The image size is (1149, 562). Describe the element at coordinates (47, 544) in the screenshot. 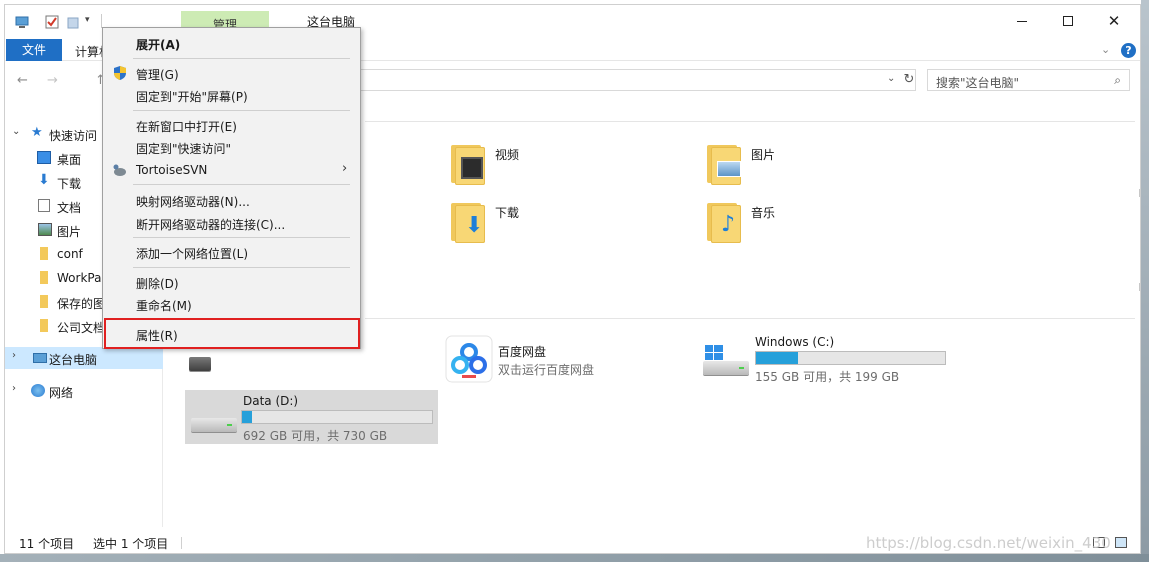

I see `status-item-count: 11 个项目` at that location.